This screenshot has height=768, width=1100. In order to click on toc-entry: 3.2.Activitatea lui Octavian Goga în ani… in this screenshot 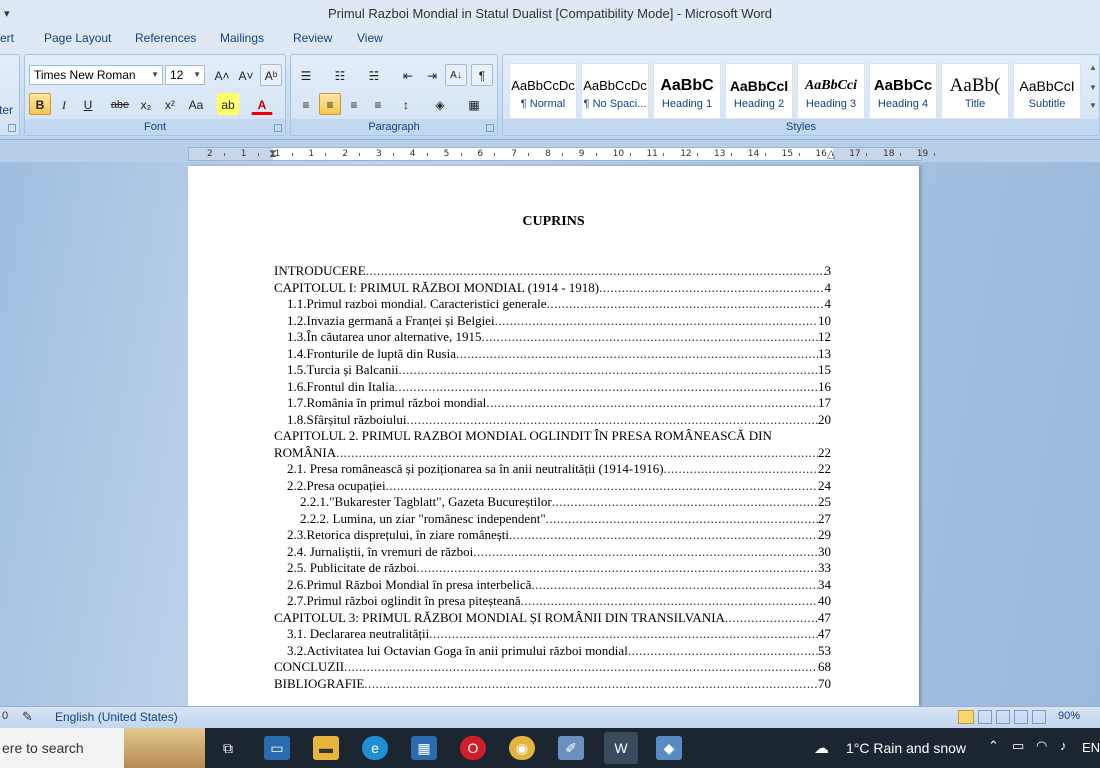, I will do `click(559, 651)`.